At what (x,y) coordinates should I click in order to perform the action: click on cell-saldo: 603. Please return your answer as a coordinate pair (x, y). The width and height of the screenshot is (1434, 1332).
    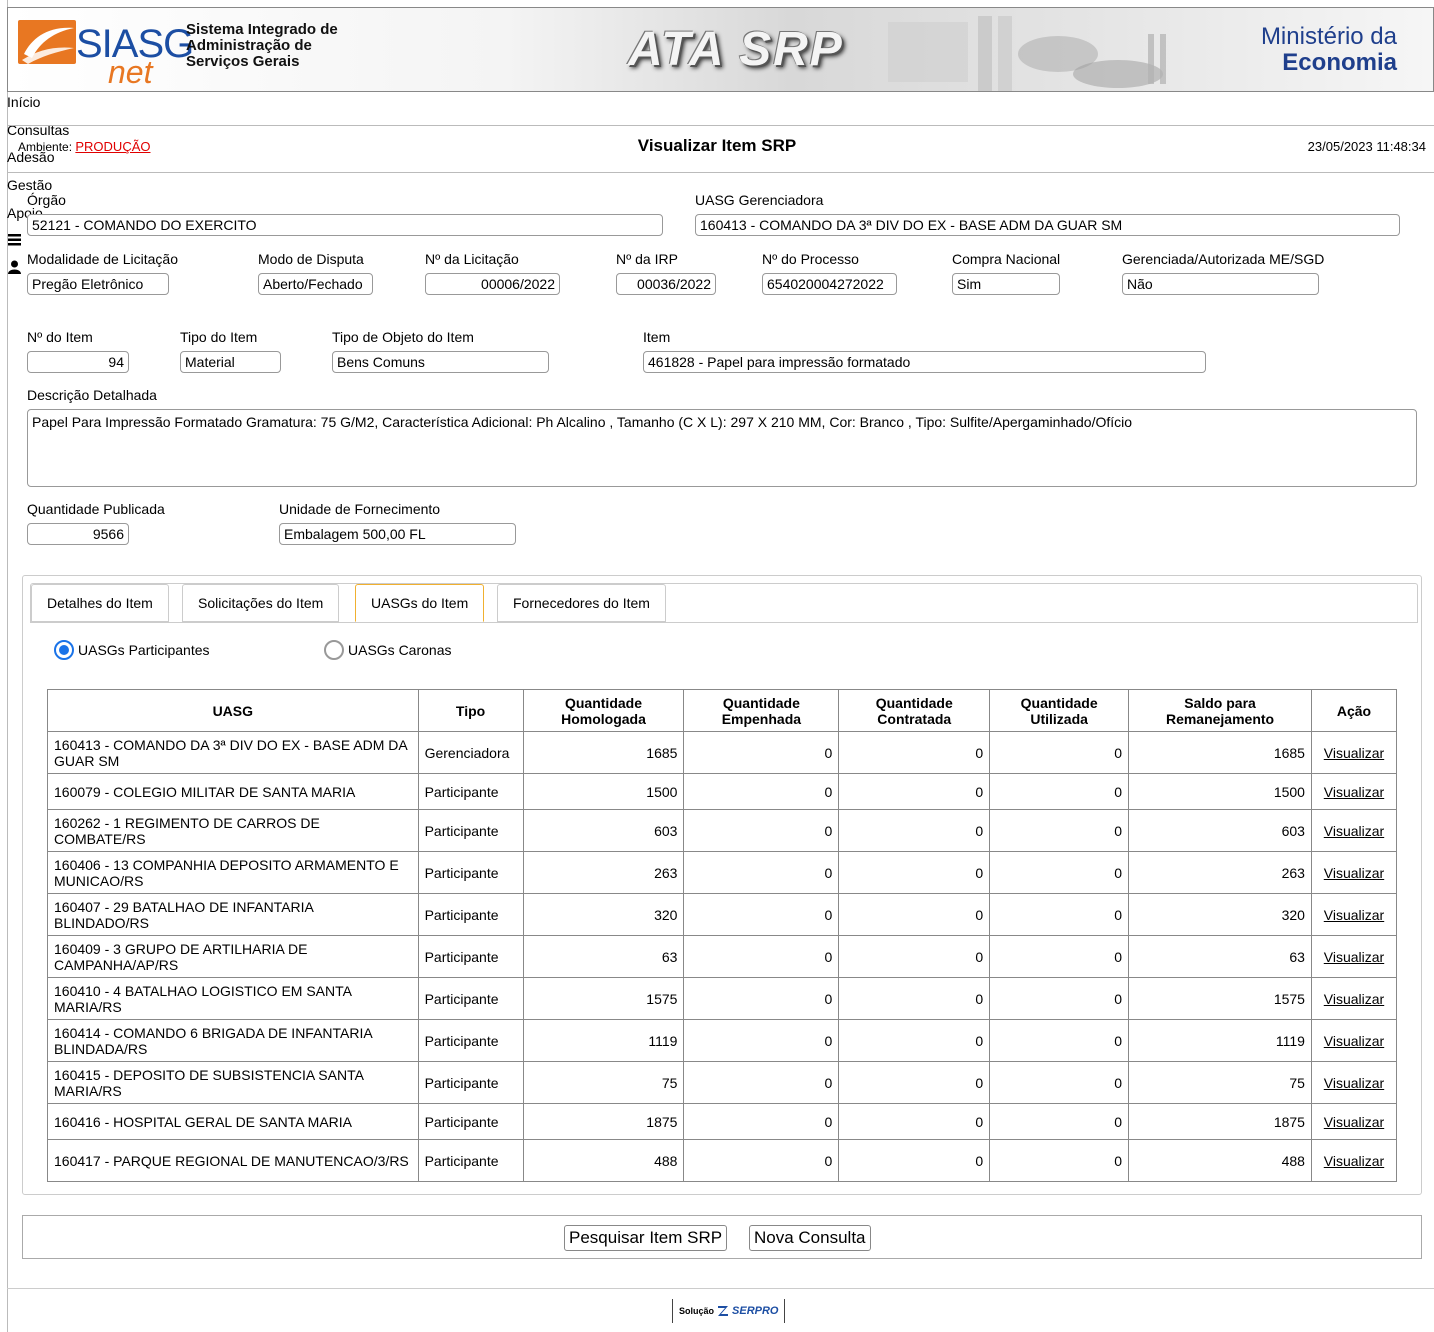
    Looking at the image, I should click on (1220, 830).